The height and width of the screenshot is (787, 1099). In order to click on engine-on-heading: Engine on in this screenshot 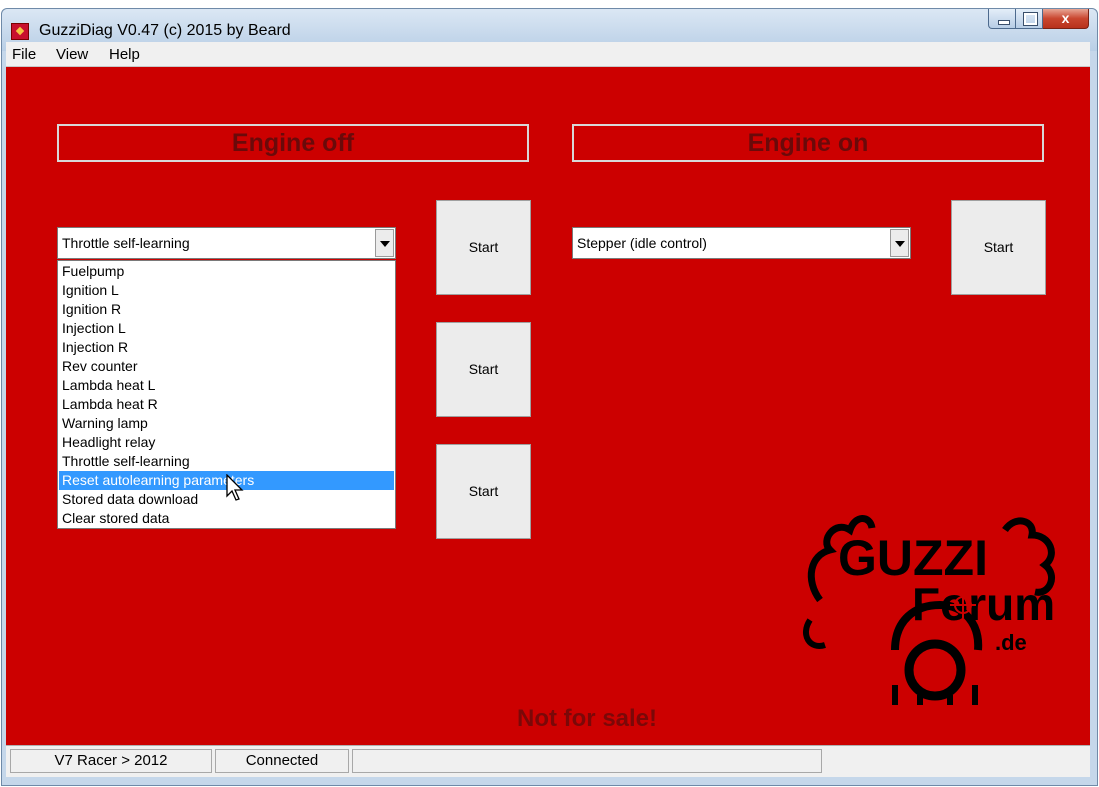, I will do `click(808, 143)`.